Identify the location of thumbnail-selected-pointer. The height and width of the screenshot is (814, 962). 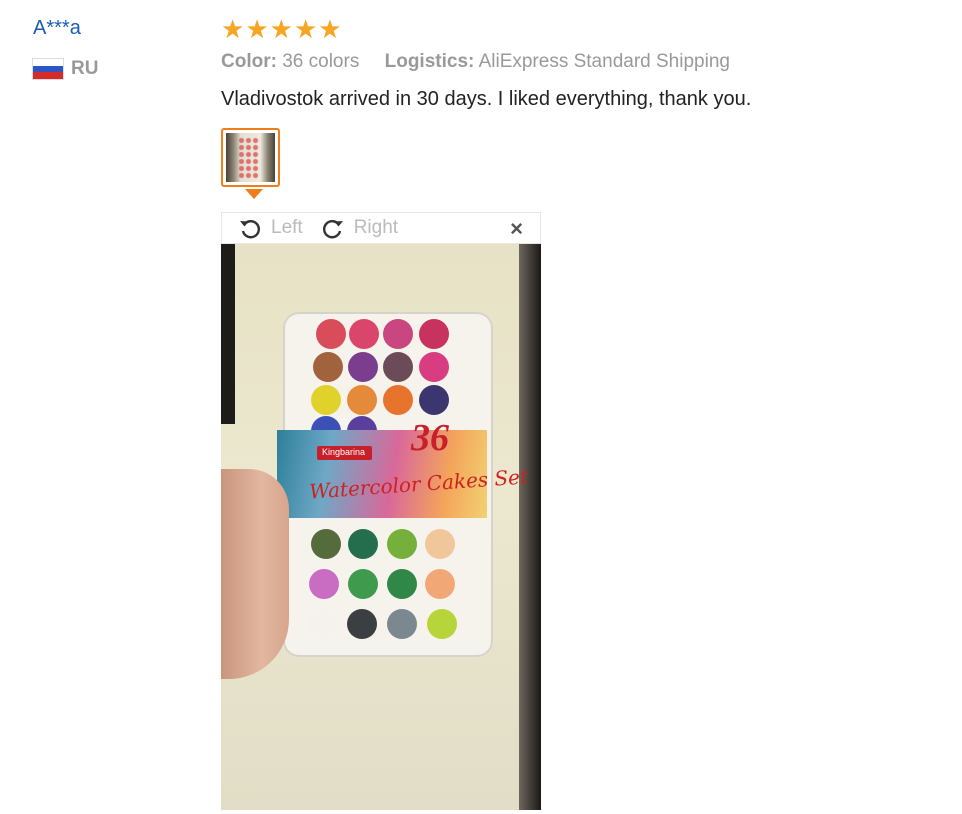
(254, 194).